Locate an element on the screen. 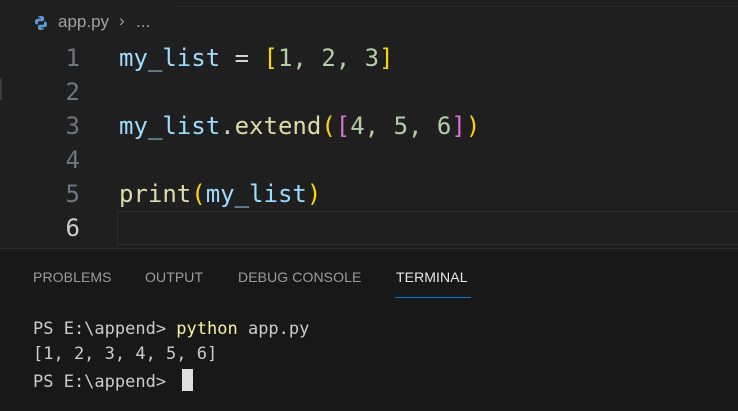 The image size is (738, 411). code-line: 2 is located at coordinates (369, 93).